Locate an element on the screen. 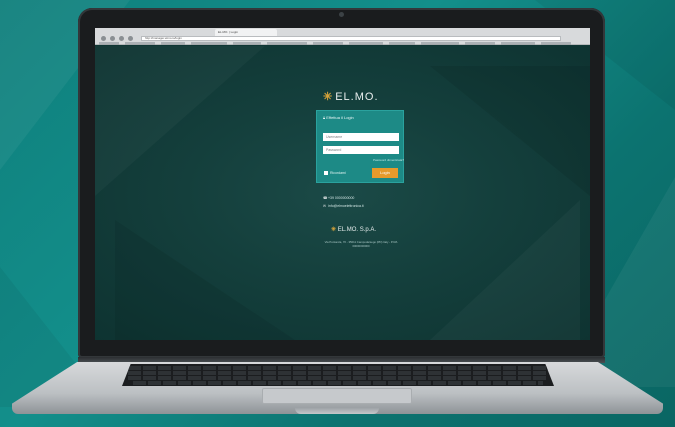 The height and width of the screenshot is (427, 675). password-placeholder: Password is located at coordinates (334, 150).